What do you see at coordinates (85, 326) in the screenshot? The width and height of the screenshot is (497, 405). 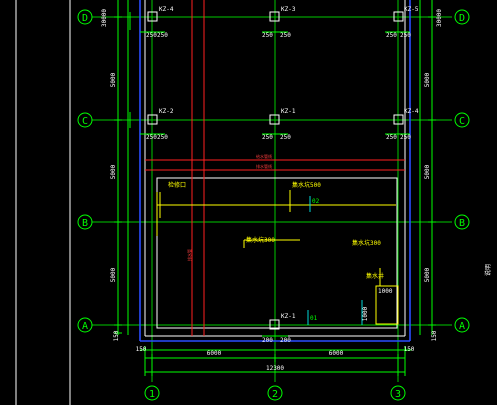 I see `axis-label-row-a-left: A` at bounding box center [85, 326].